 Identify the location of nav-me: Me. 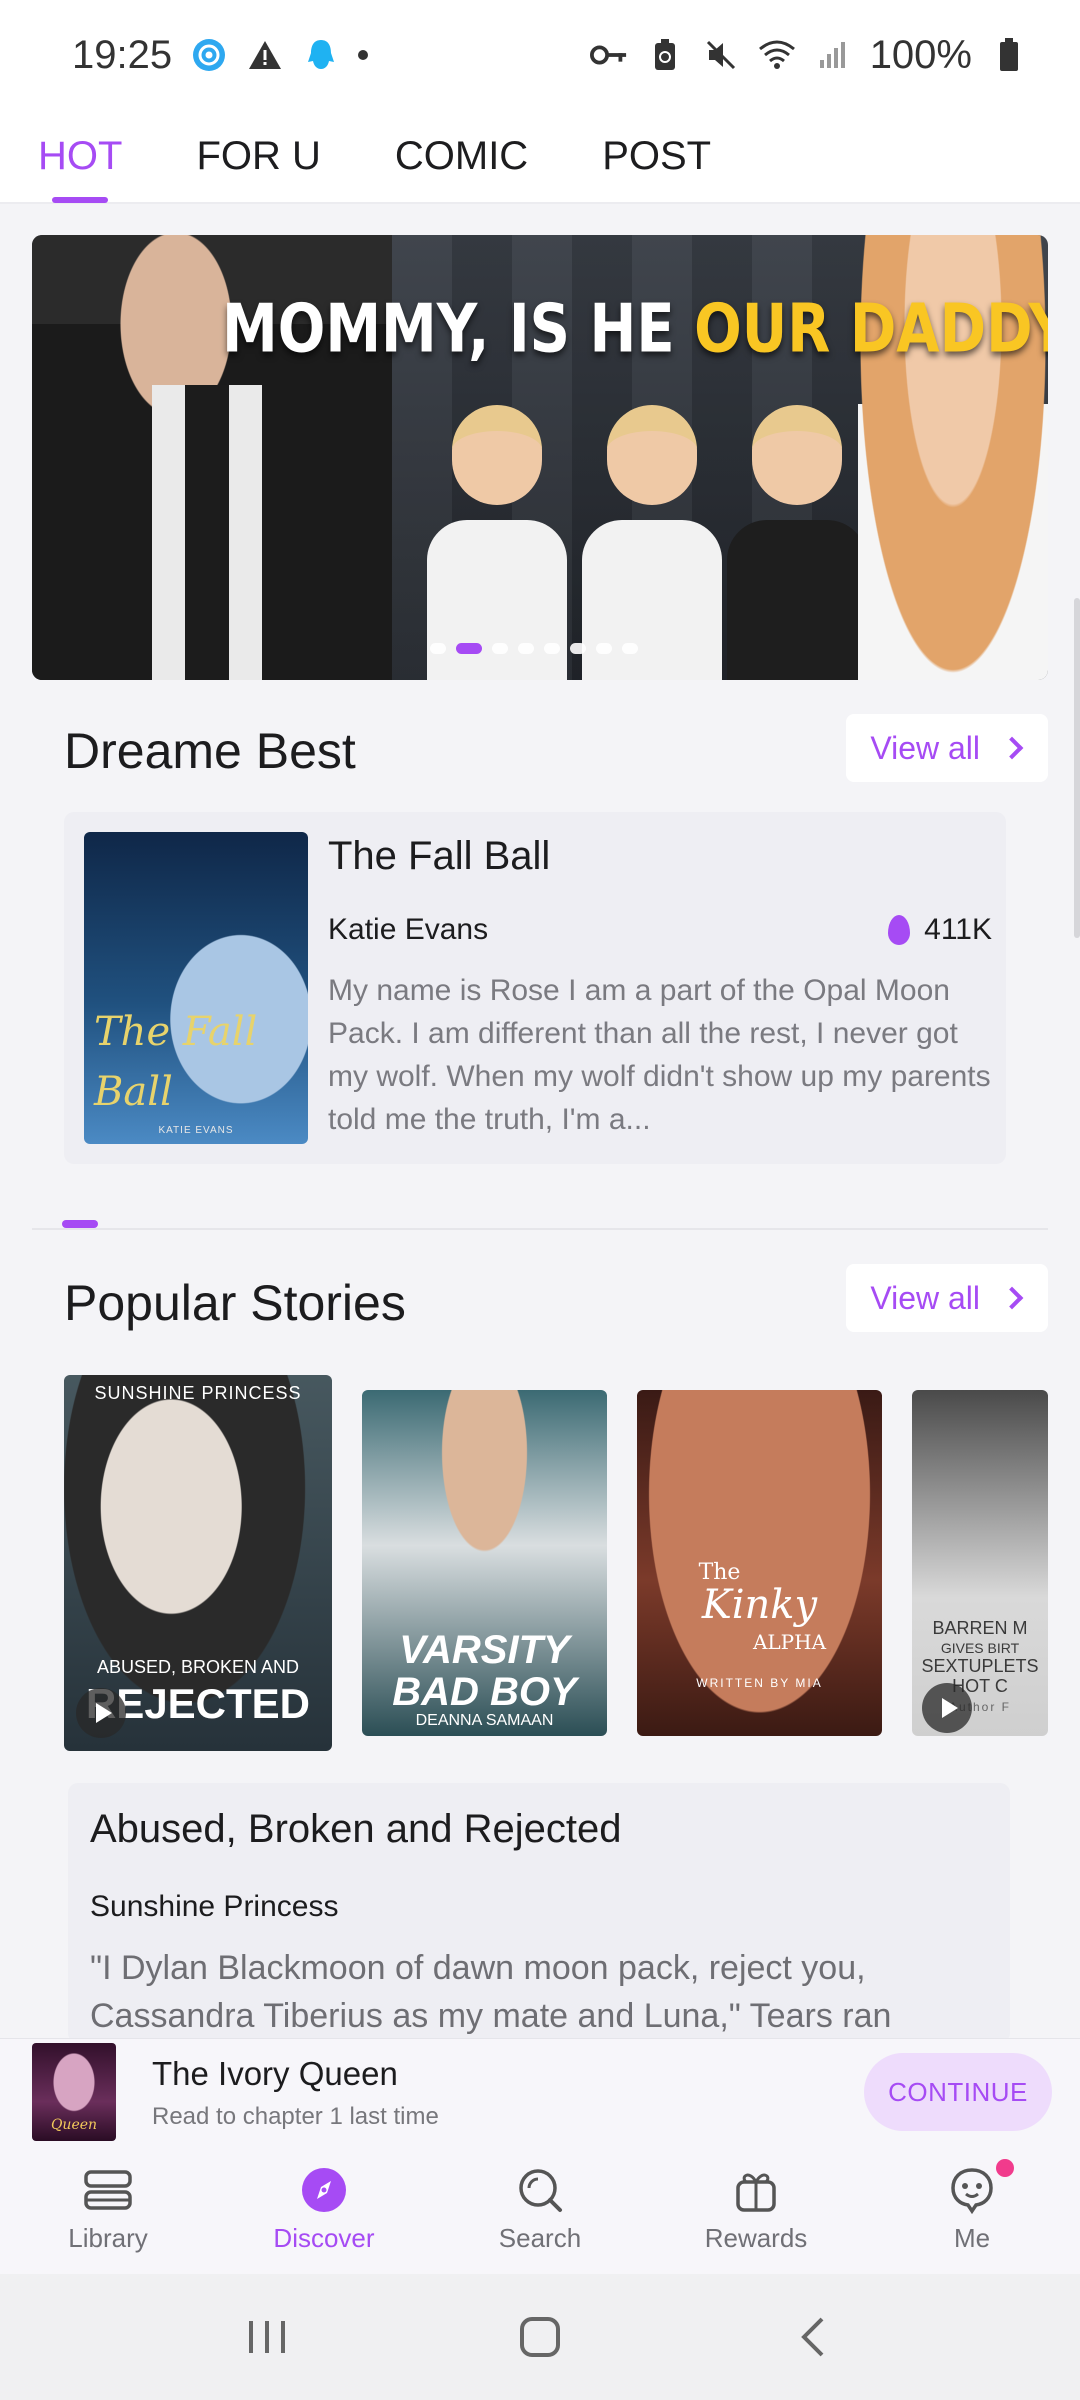
(972, 2206).